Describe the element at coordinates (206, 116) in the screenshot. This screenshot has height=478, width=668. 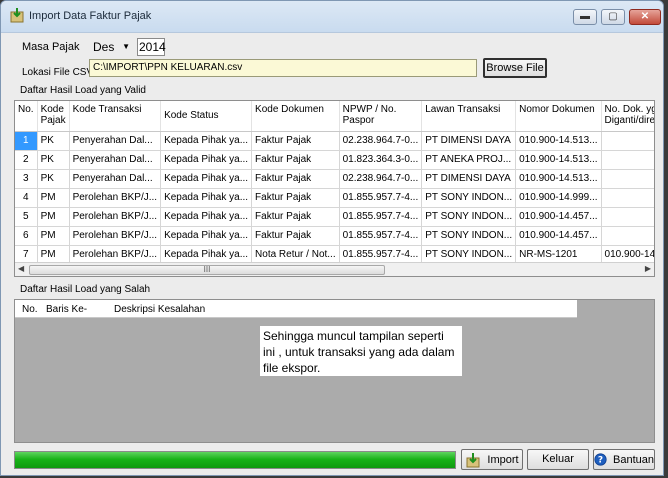
I see `col-header: Kode Status` at that location.